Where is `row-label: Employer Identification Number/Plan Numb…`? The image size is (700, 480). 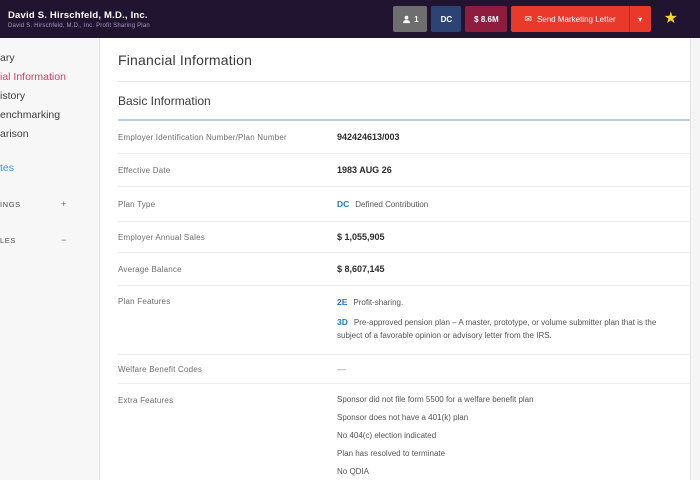 row-label: Employer Identification Number/Plan Numb… is located at coordinates (202, 137).